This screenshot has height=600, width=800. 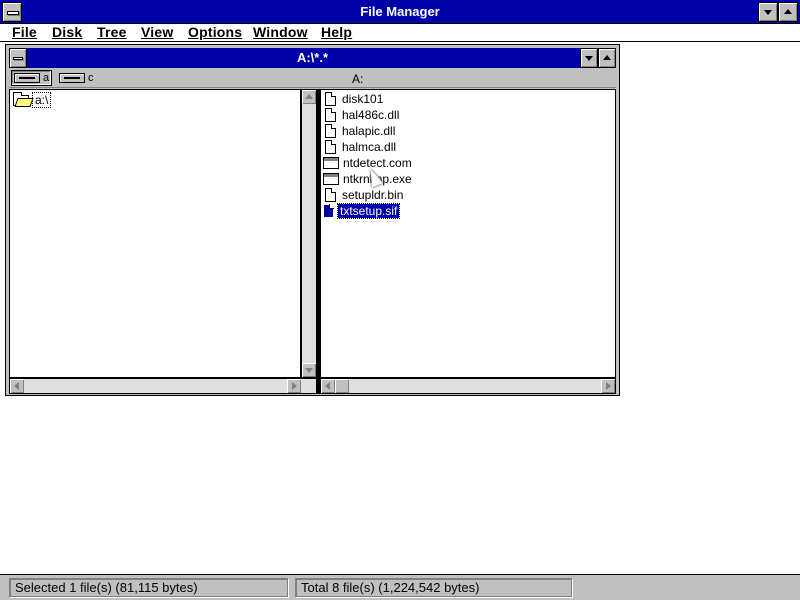 I want to click on menu-window-label: Window, so click(x=280, y=32).